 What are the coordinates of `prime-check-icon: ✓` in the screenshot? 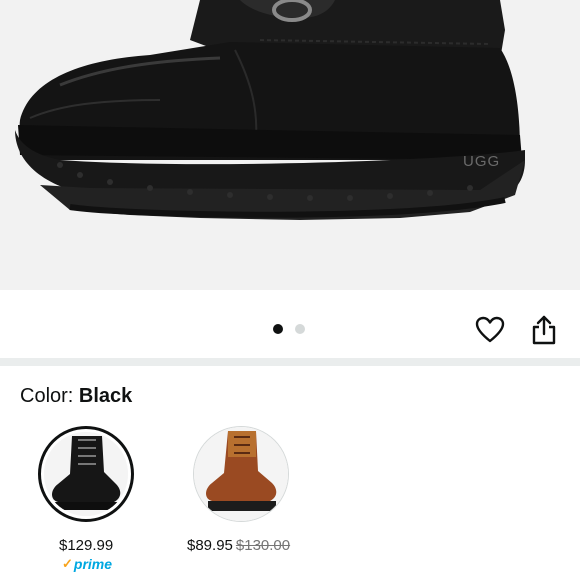 It's located at (67, 563).